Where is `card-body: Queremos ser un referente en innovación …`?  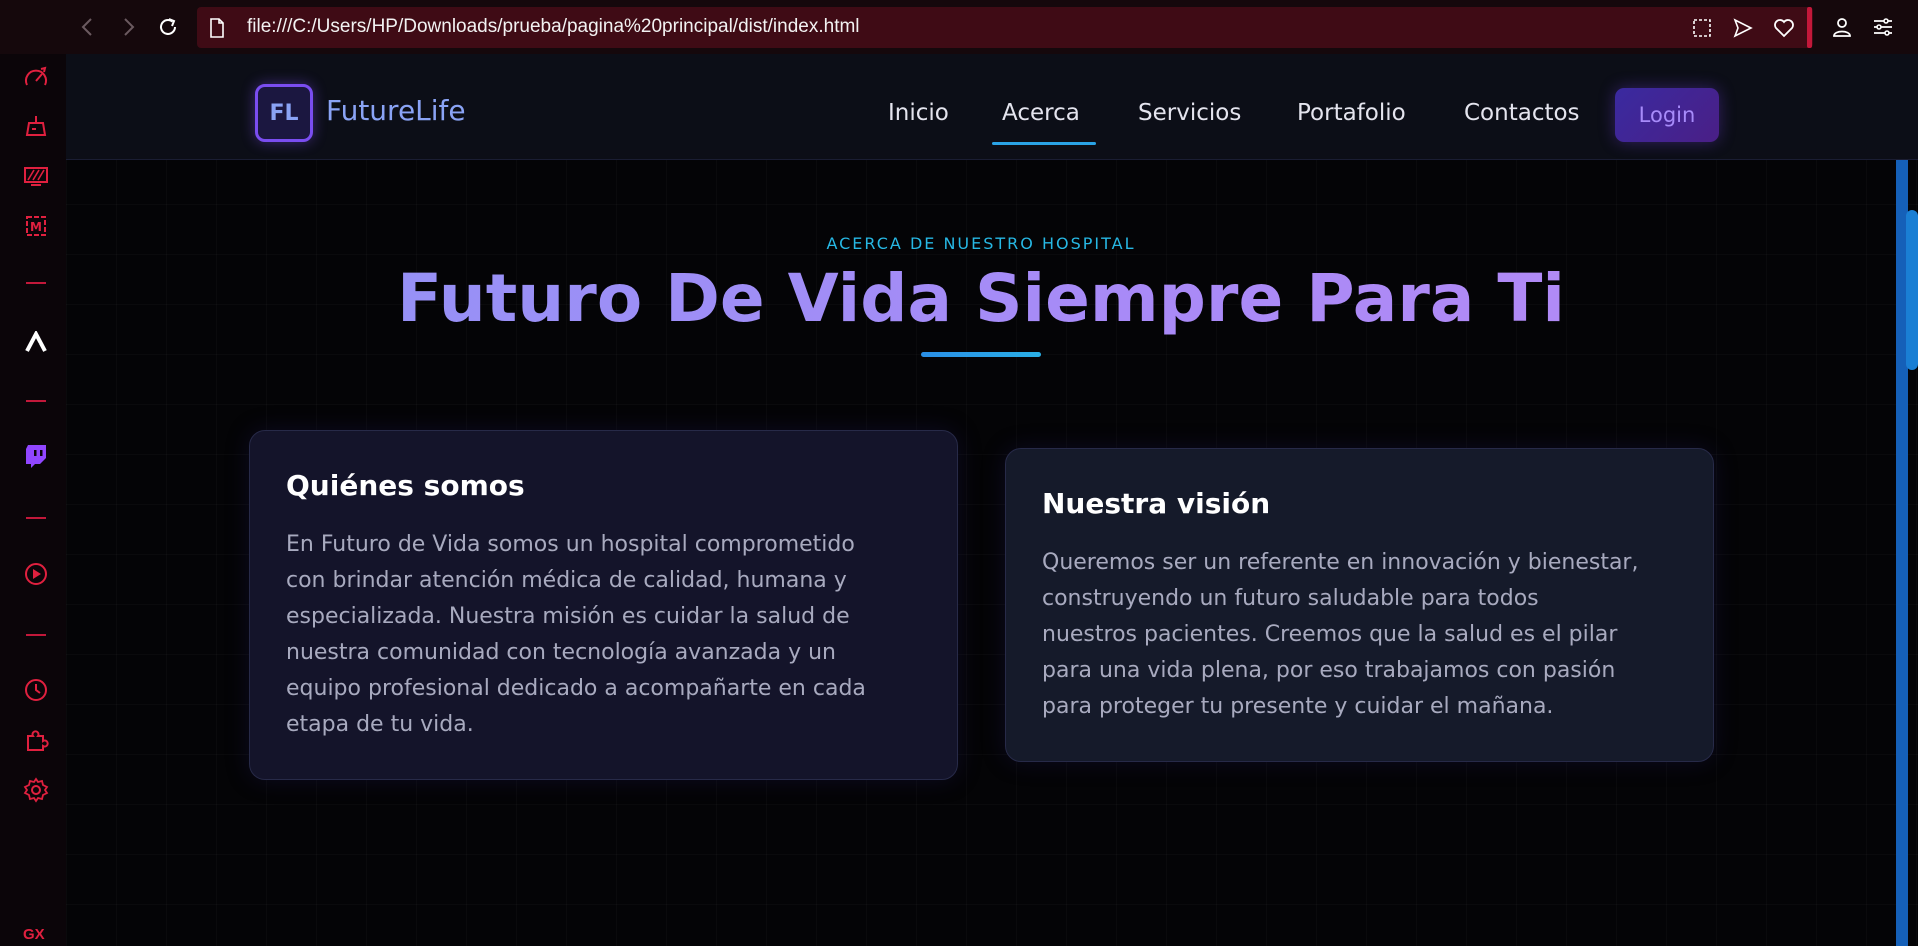
card-body: Queremos ser un referente en innovación … is located at coordinates (1362, 635).